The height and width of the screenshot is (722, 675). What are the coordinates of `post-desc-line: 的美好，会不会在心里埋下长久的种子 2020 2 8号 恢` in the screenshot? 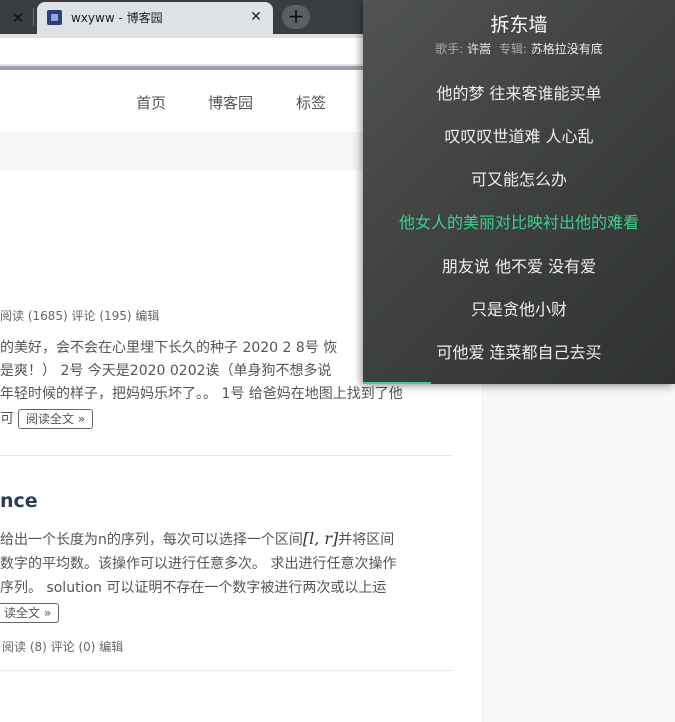 It's located at (169, 348).